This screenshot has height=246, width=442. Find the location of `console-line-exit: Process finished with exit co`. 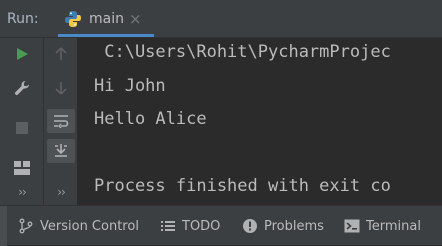

console-line-exit: Process finished with exit co is located at coordinates (242, 186).